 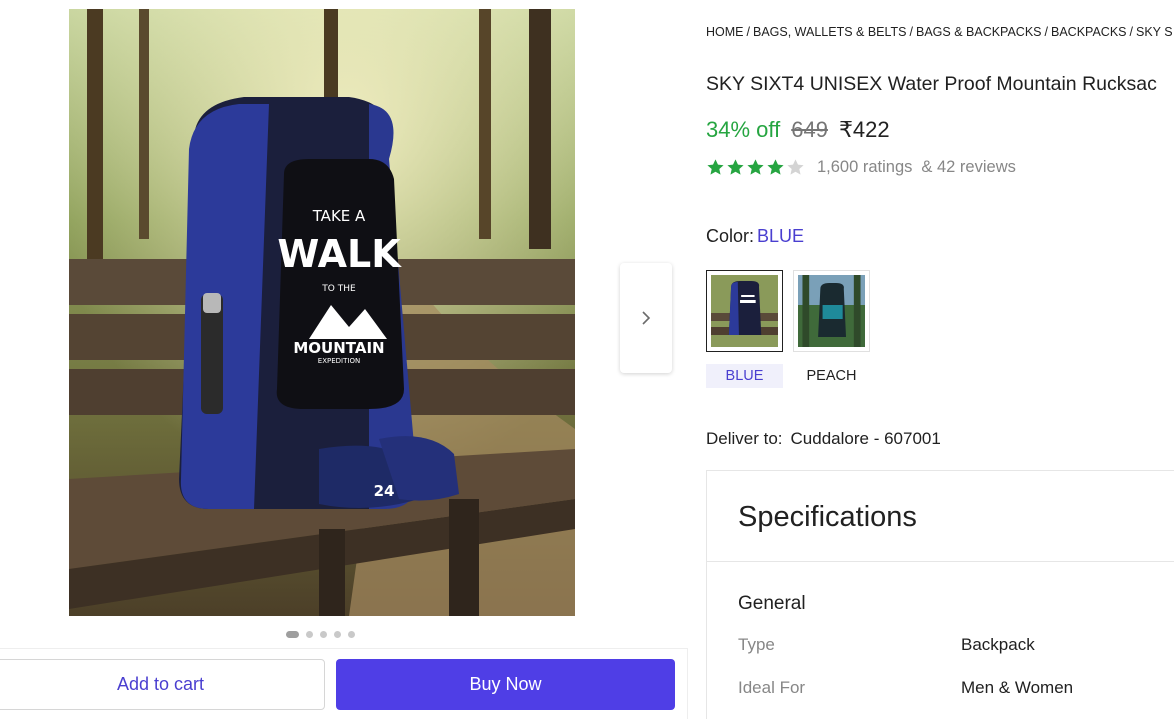 What do you see at coordinates (827, 517) in the screenshot?
I see `specifications-title: Specifications` at bounding box center [827, 517].